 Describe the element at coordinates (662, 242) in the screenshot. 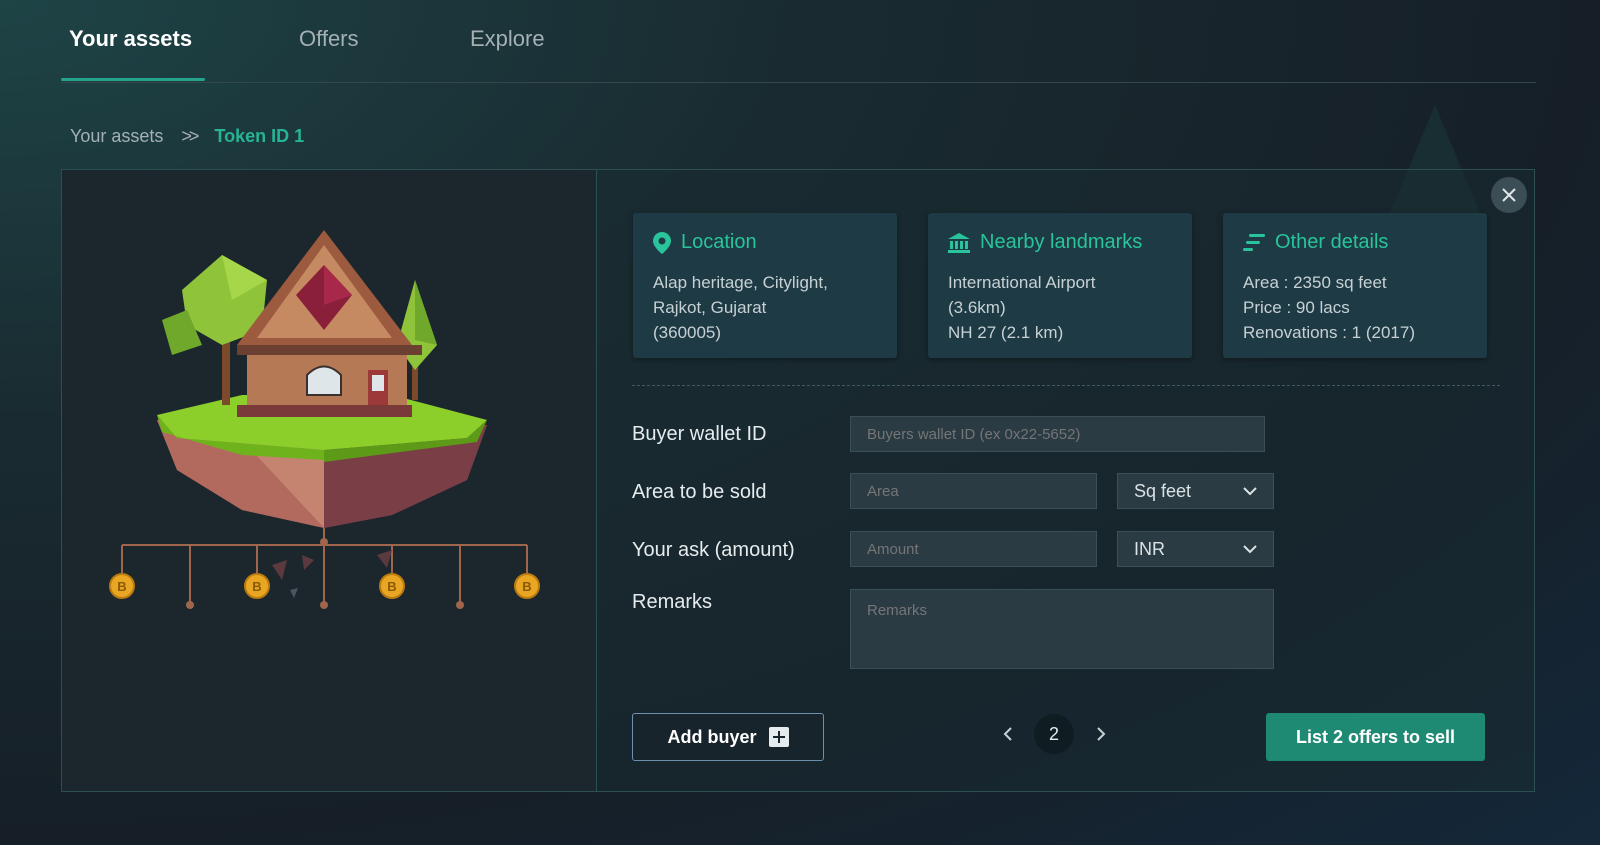

I see `map-pin-icon` at that location.